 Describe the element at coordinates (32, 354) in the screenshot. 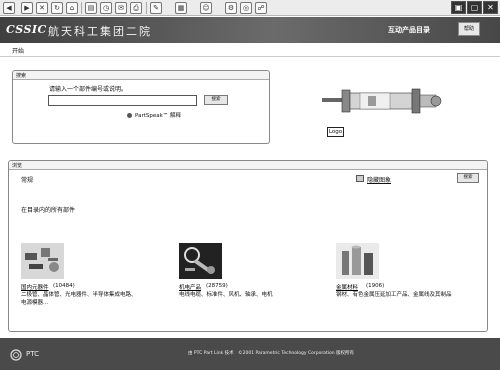

I see `ptc-logo-text: PTC` at that location.